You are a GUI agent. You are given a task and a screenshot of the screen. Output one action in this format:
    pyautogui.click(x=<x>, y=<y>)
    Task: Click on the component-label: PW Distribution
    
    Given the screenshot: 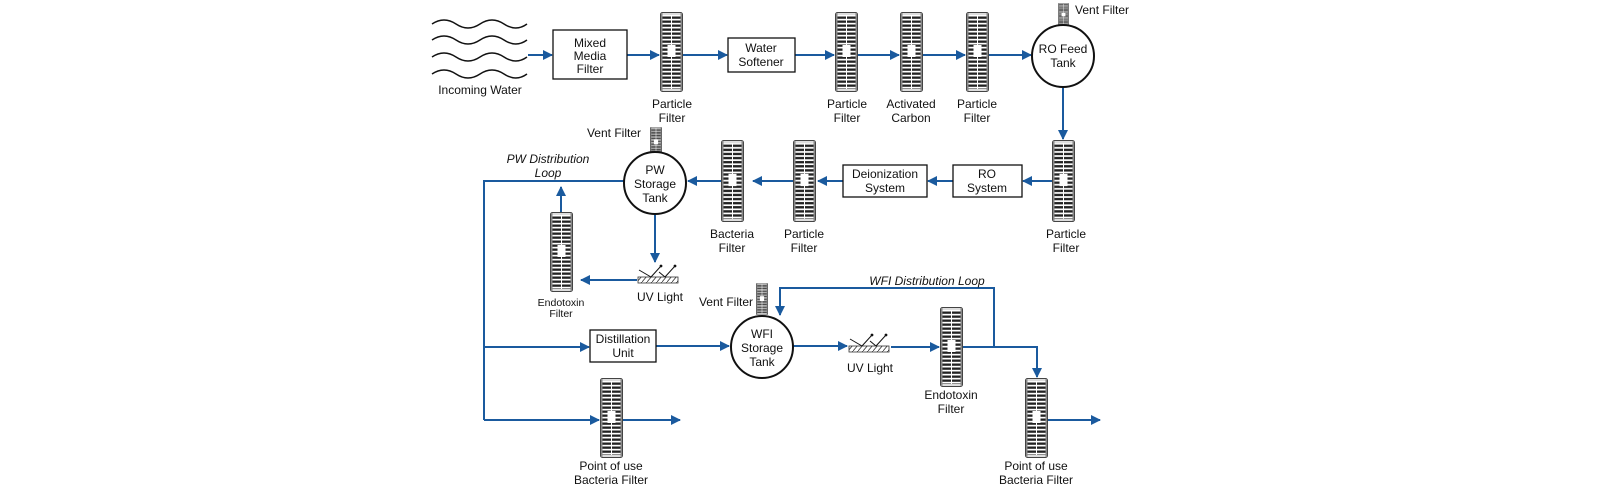 What is the action you would take?
    pyautogui.click(x=548, y=159)
    